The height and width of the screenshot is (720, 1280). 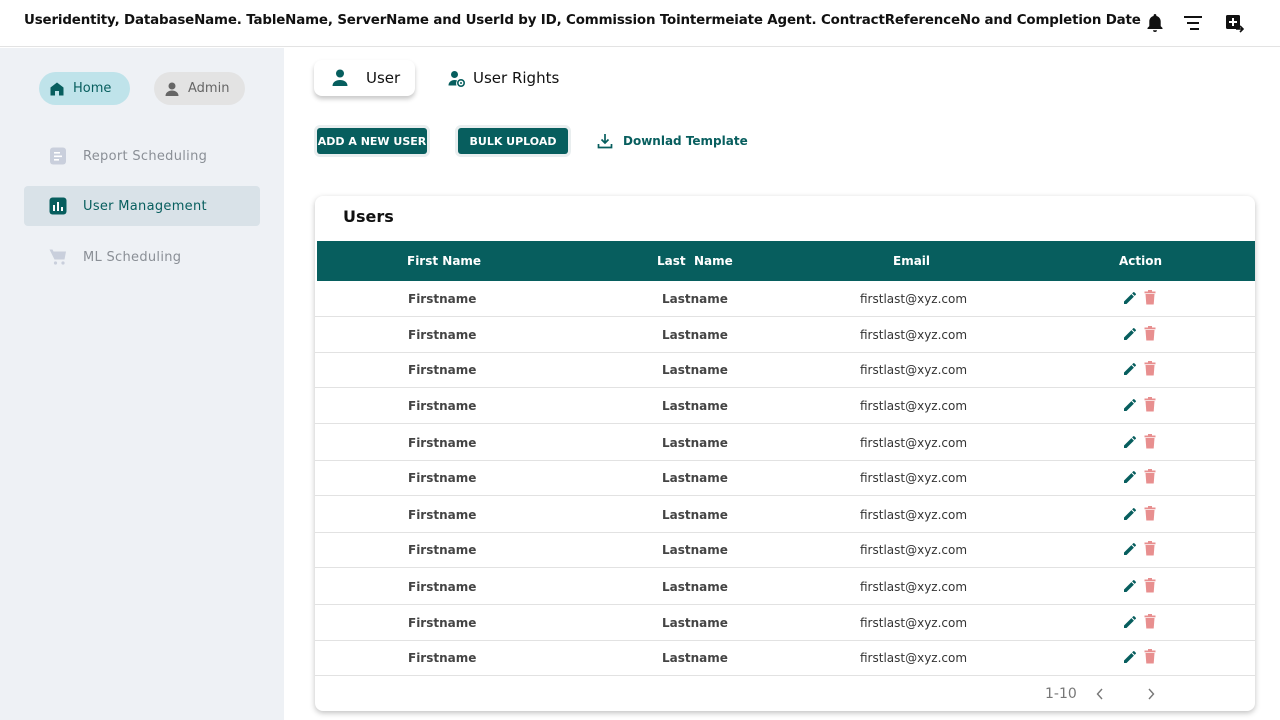 I want to click on users-title: Users, so click(x=368, y=216).